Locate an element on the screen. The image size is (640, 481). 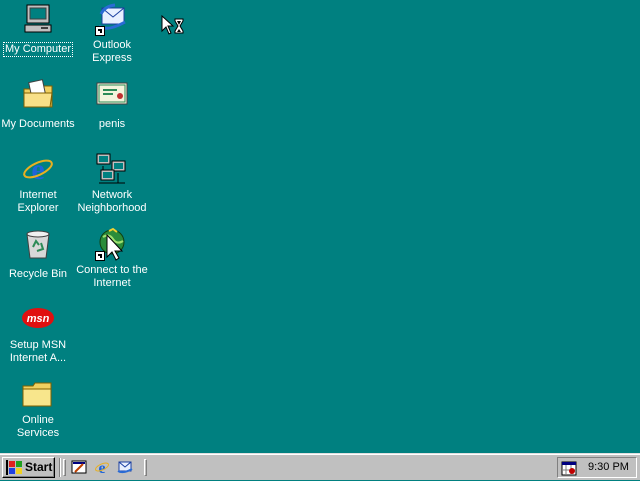
desktop-icon-label: My Documents is located at coordinates (38, 124).